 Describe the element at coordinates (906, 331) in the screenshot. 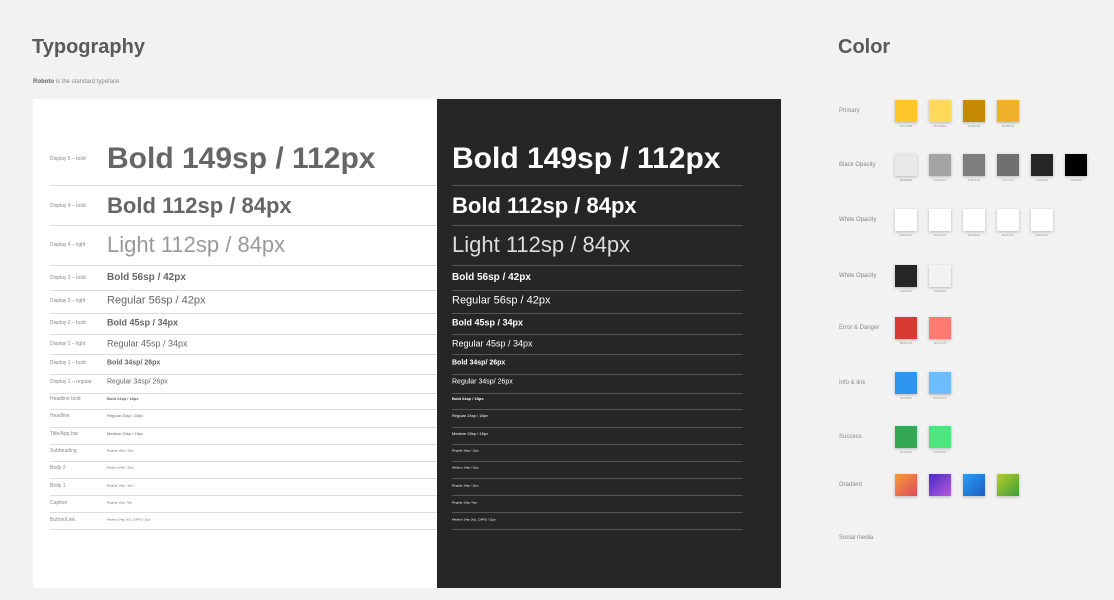

I see `color-swatch: #D83A34` at that location.